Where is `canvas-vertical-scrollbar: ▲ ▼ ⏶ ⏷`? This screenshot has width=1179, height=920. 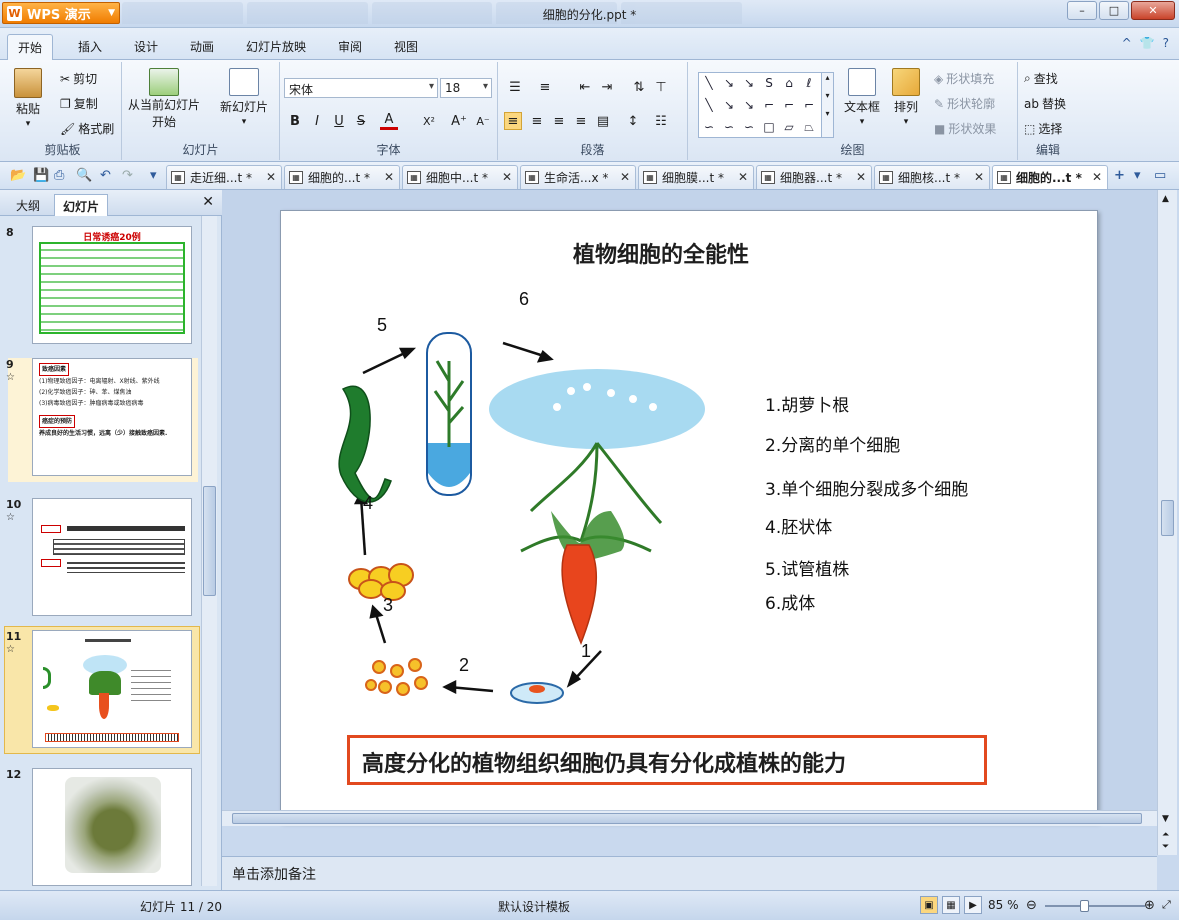 canvas-vertical-scrollbar: ▲ ▼ ⏶ ⏷ is located at coordinates (1167, 522).